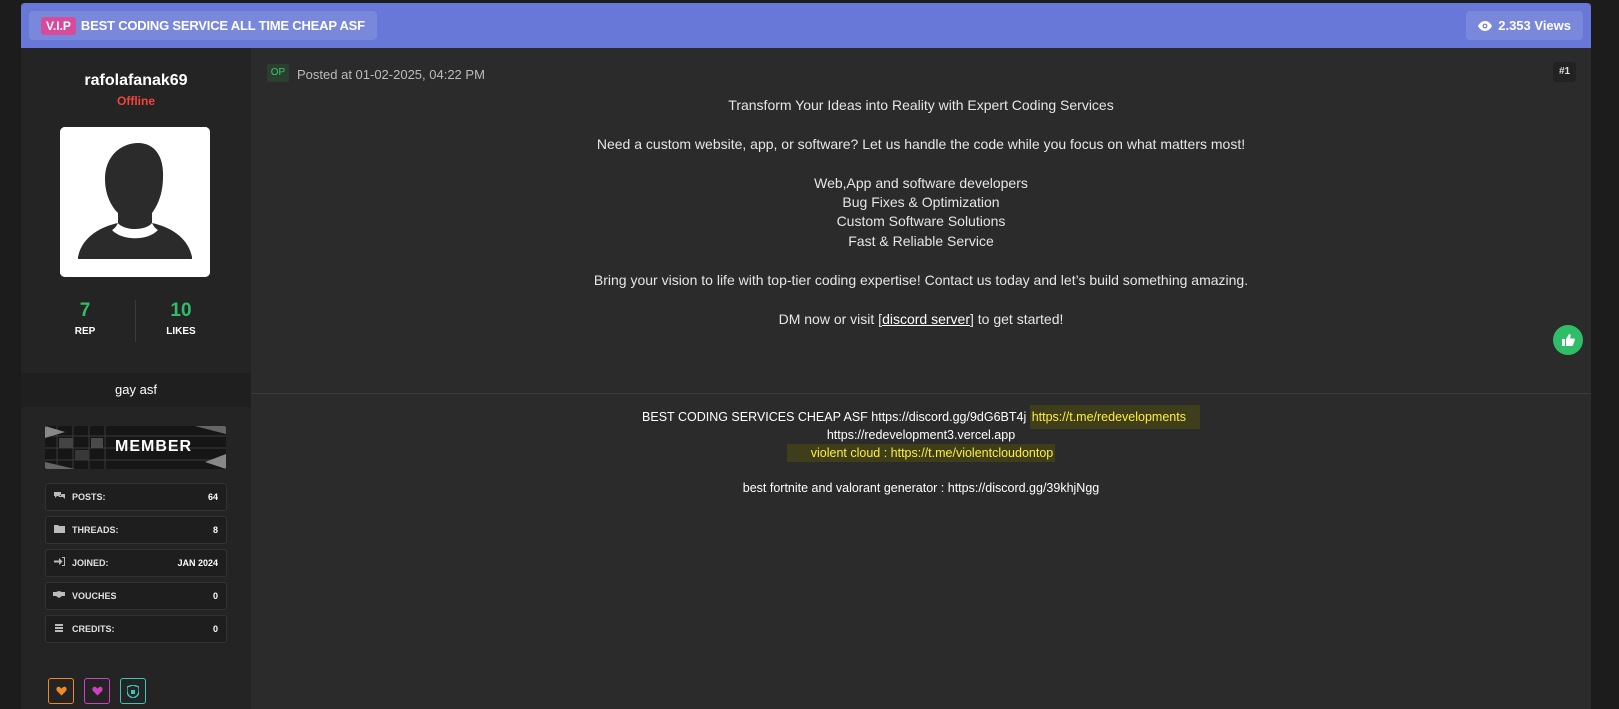 Image resolution: width=1619 pixels, height=709 pixels. What do you see at coordinates (89, 497) in the screenshot?
I see `info-label: POSTS:` at bounding box center [89, 497].